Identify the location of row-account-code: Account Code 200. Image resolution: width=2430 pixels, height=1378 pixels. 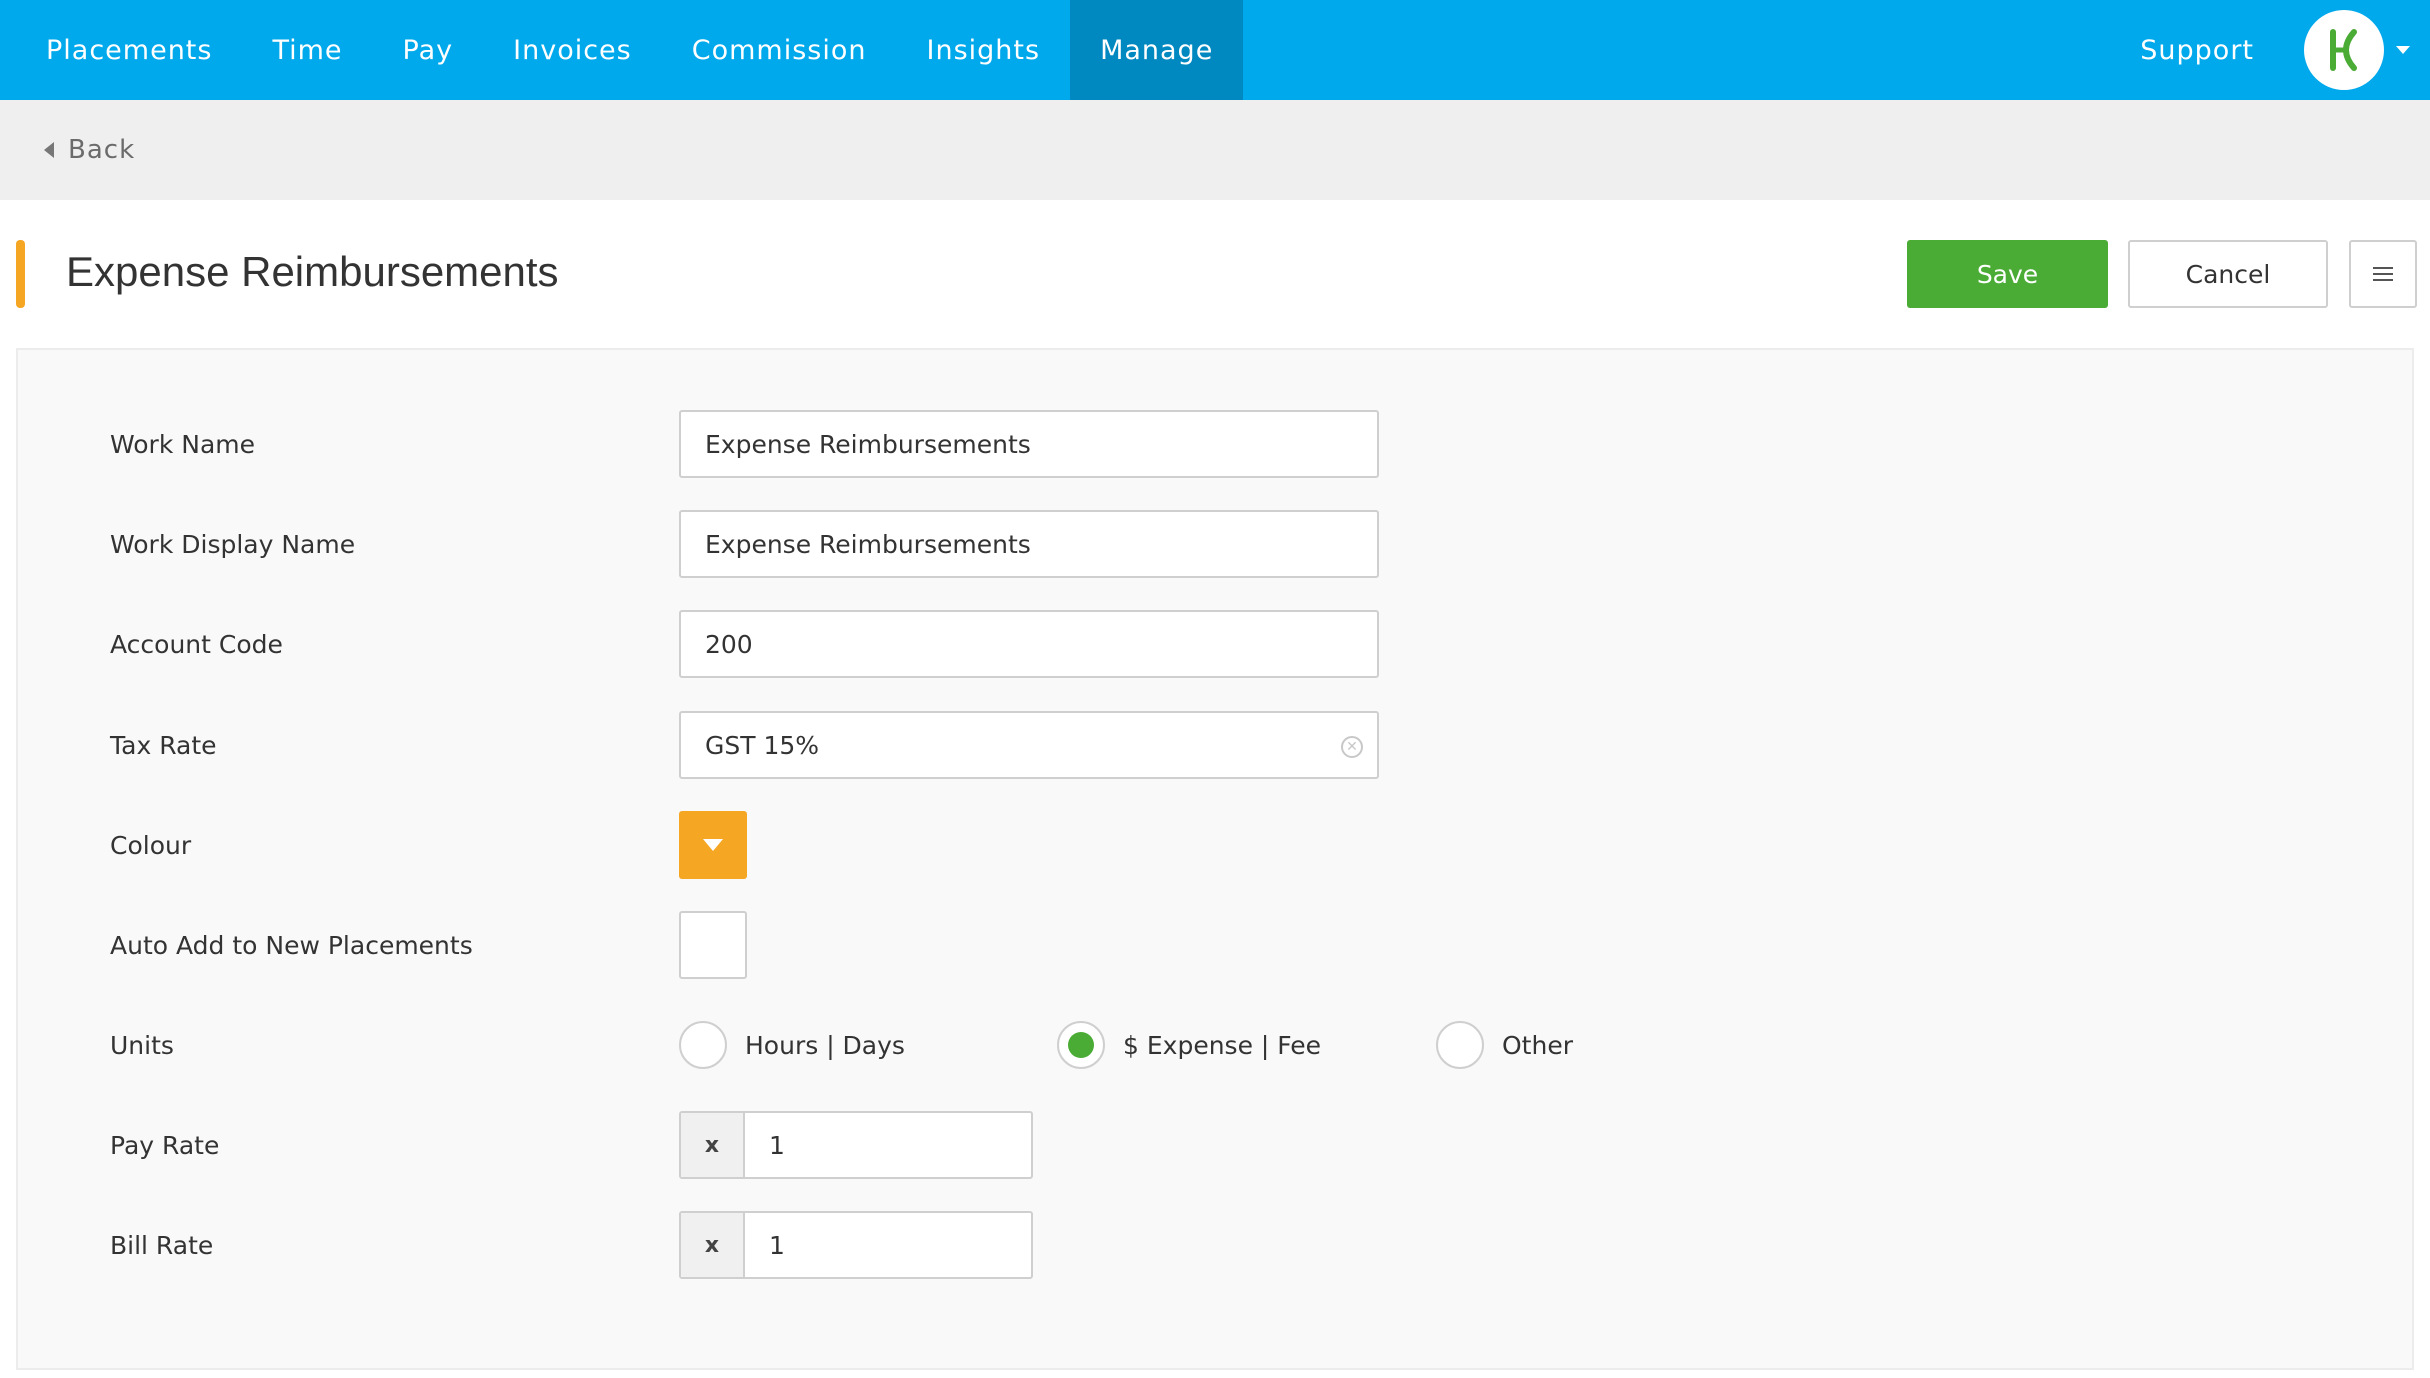
(1215, 644).